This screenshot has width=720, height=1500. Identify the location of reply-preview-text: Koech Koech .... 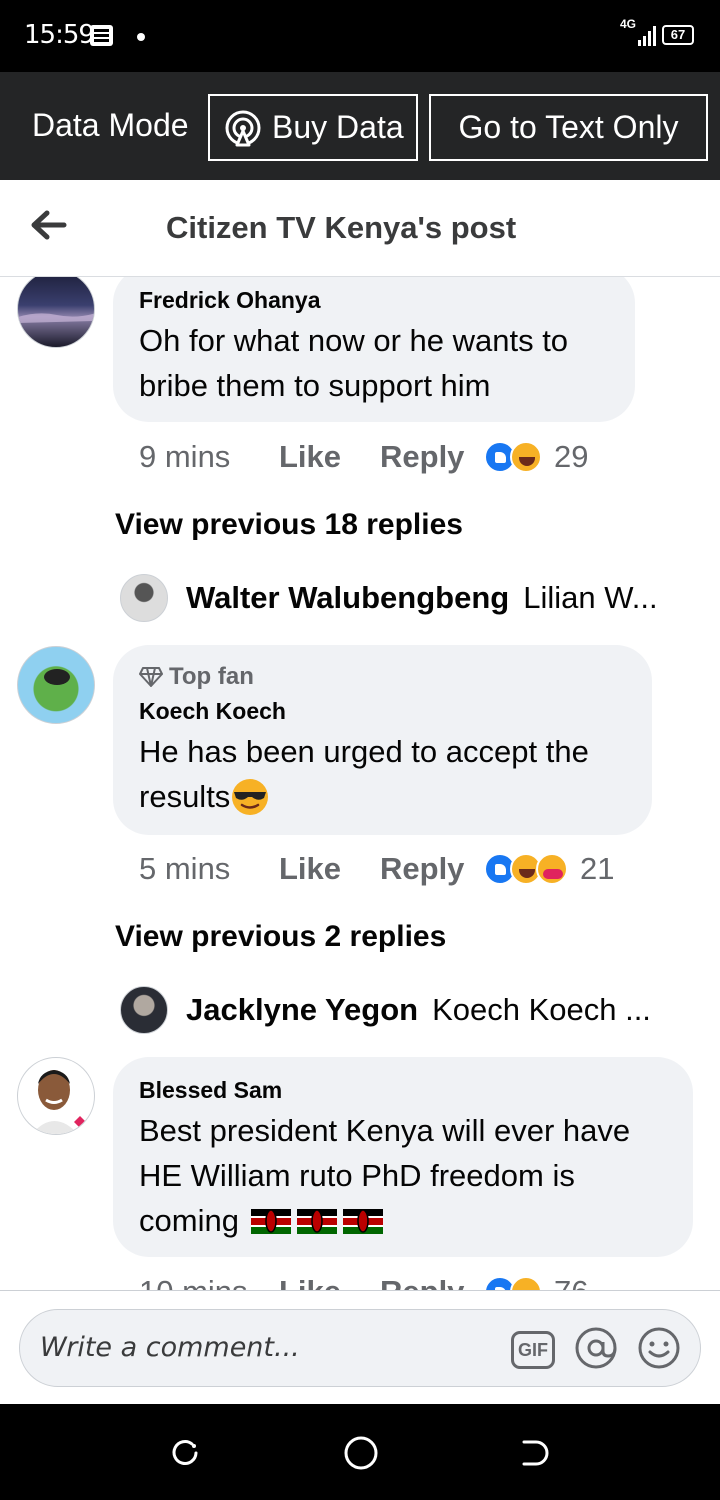
(541, 1009).